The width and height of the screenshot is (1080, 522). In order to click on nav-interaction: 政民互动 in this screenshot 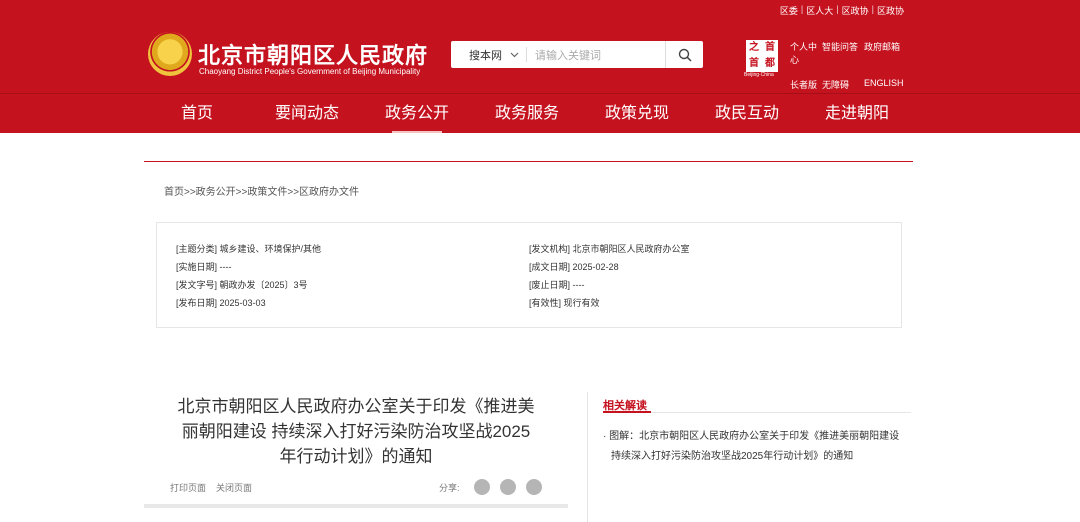, I will do `click(747, 114)`.